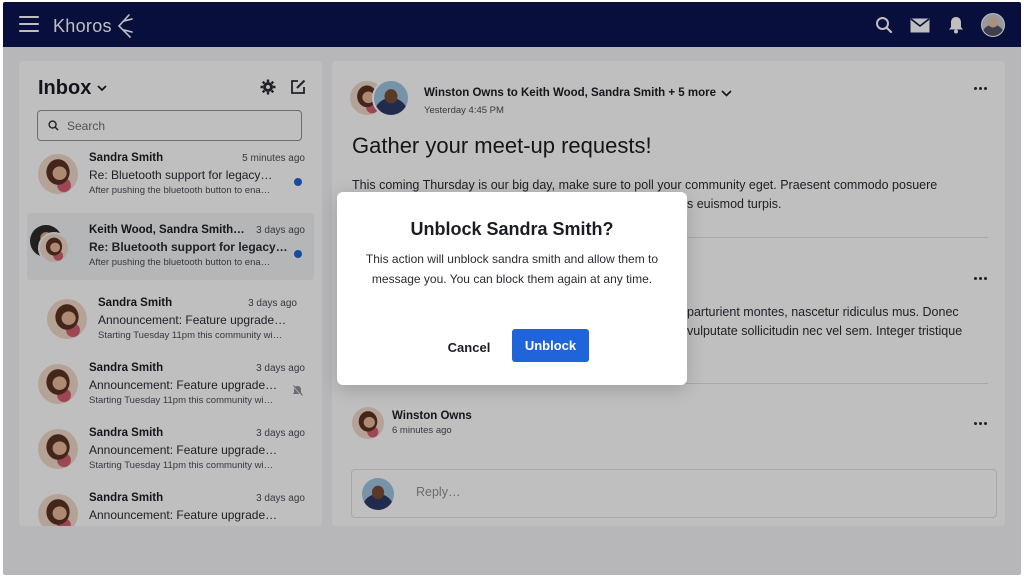 The width and height of the screenshot is (1024, 577). I want to click on dialog-title: Unblock Sandra Smith?, so click(512, 229).